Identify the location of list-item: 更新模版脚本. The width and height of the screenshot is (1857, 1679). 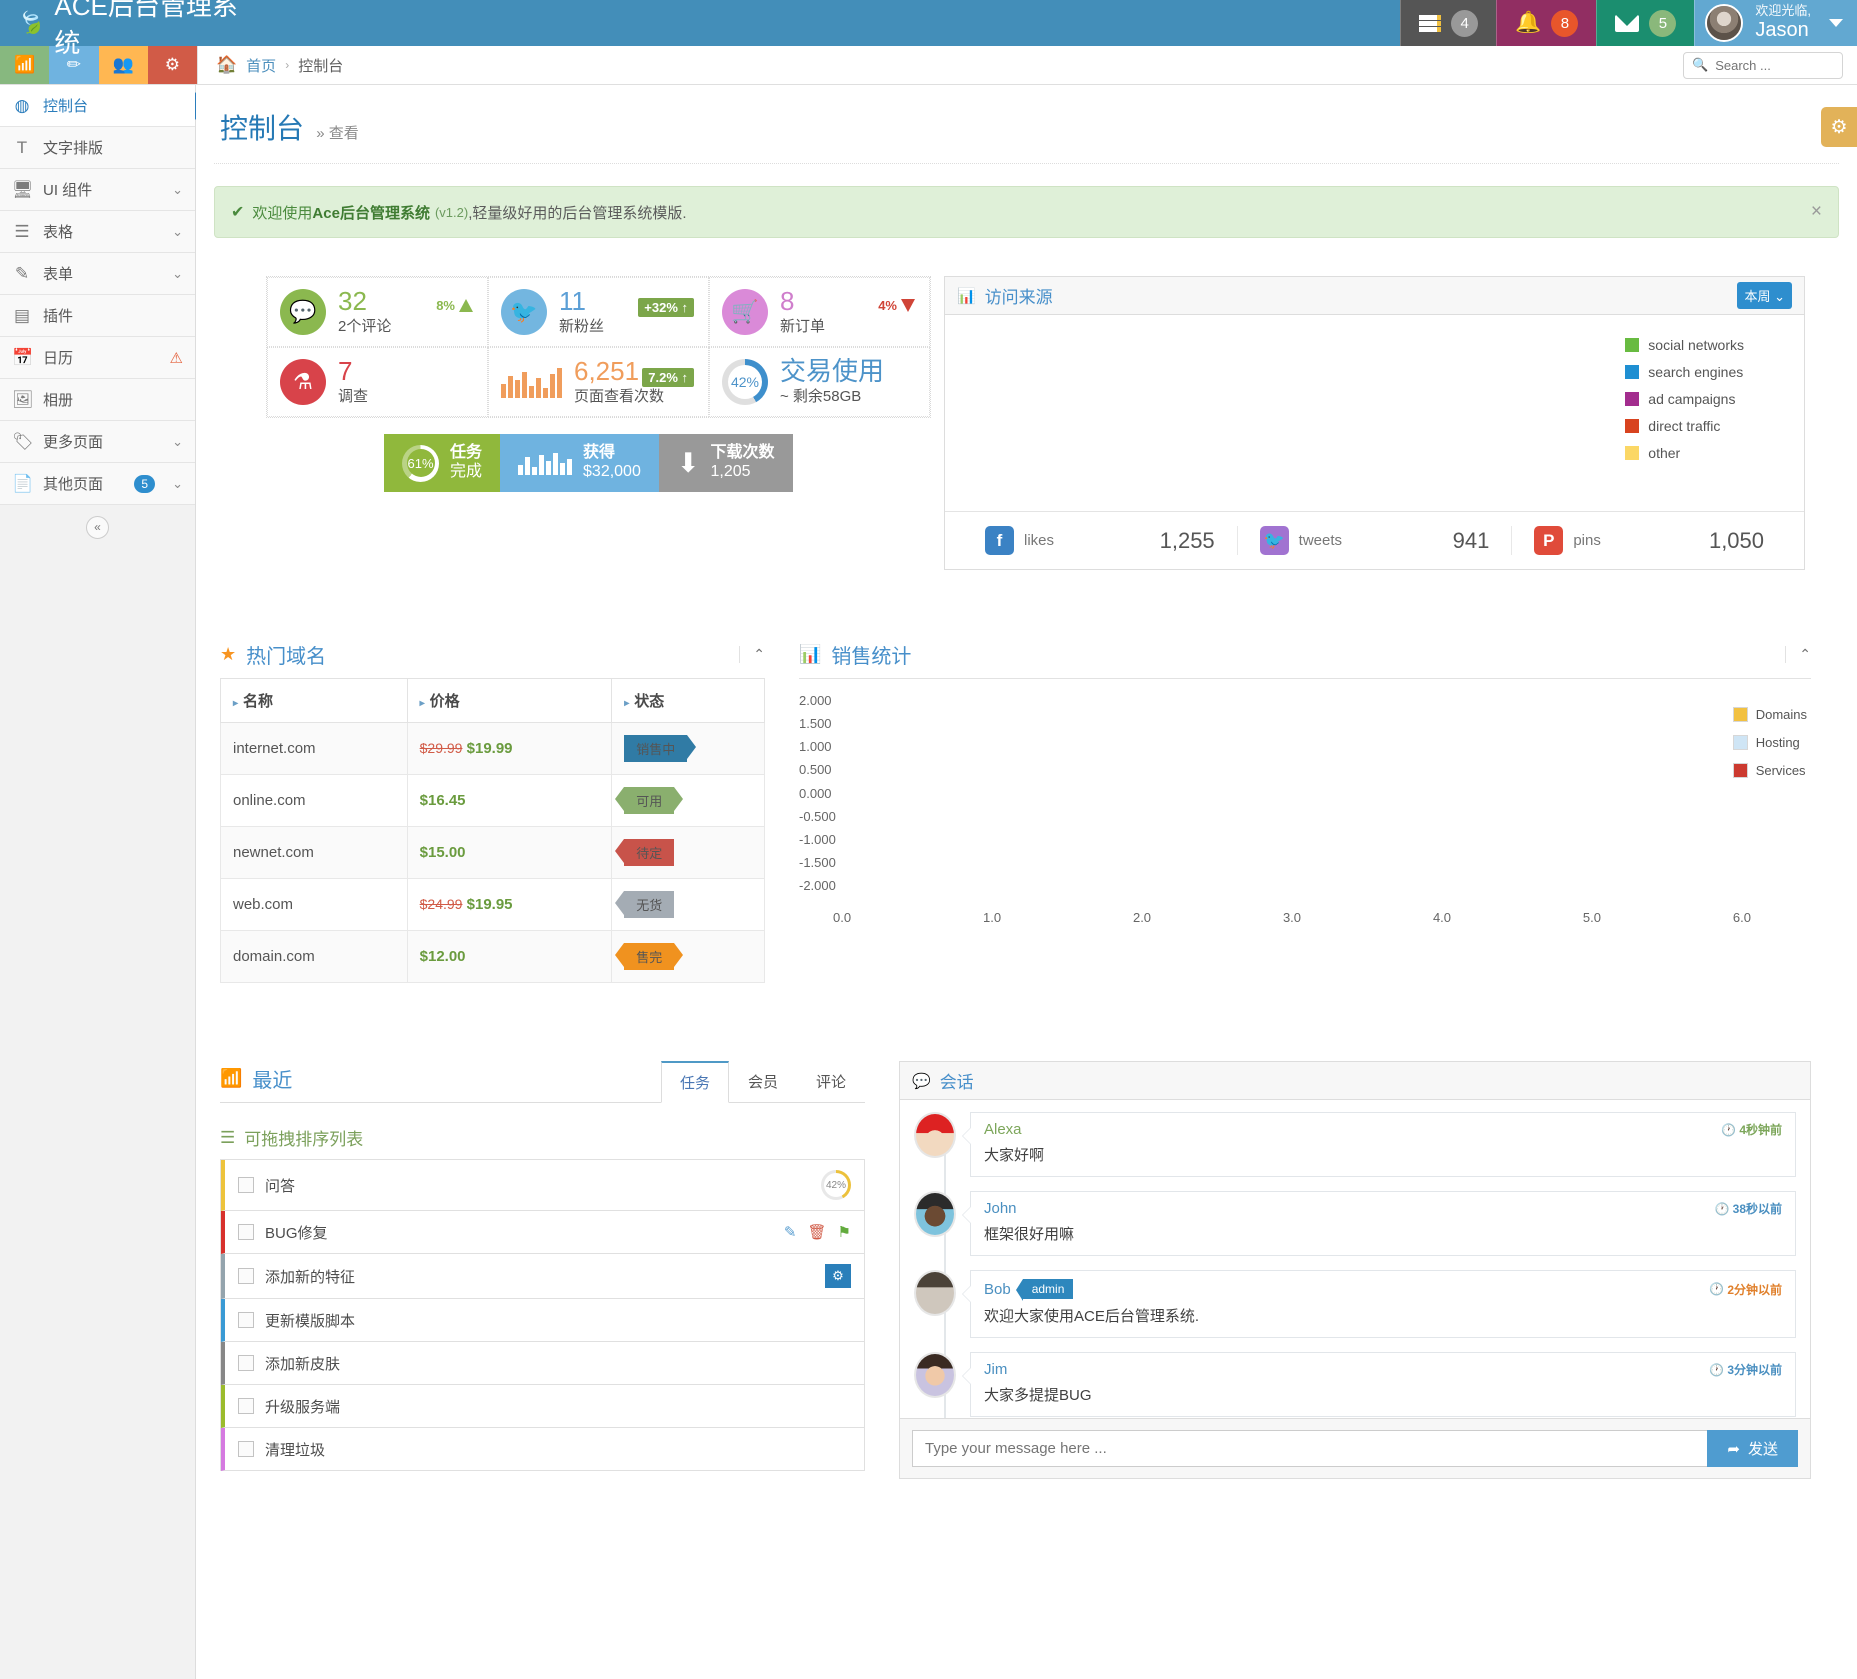
(542, 1320).